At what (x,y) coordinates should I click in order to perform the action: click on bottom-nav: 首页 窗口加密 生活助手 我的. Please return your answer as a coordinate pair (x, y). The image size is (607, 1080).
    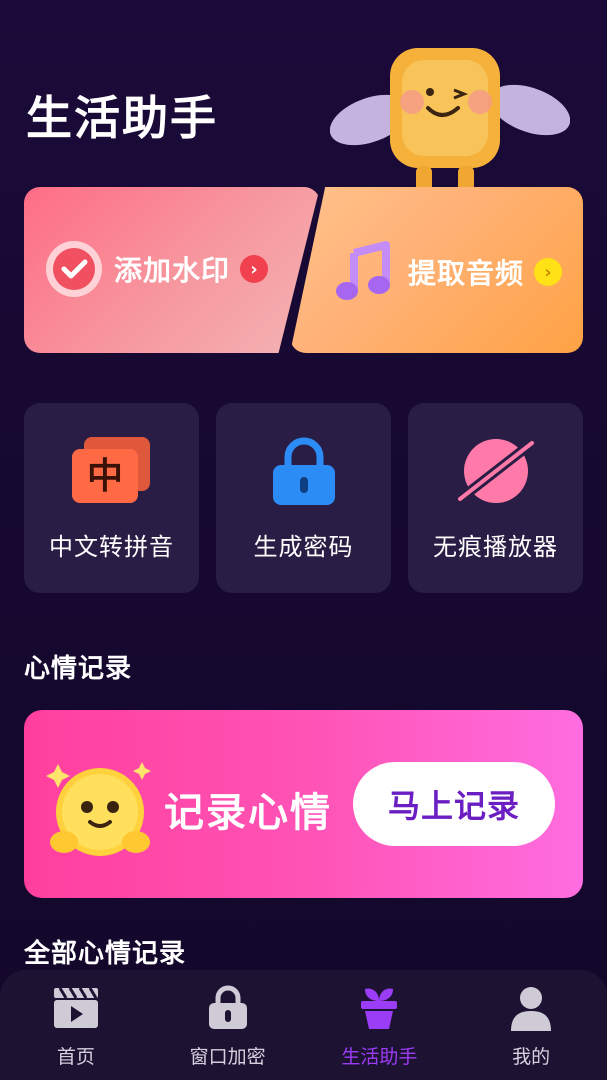
    Looking at the image, I should click on (303, 1025).